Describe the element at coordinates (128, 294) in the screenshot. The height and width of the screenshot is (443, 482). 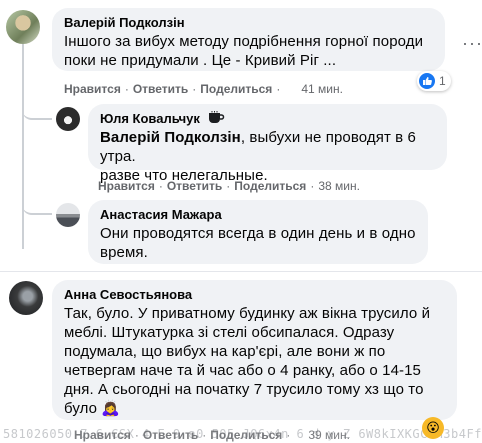
I see `comment-author: Анна Севостьянова` at that location.